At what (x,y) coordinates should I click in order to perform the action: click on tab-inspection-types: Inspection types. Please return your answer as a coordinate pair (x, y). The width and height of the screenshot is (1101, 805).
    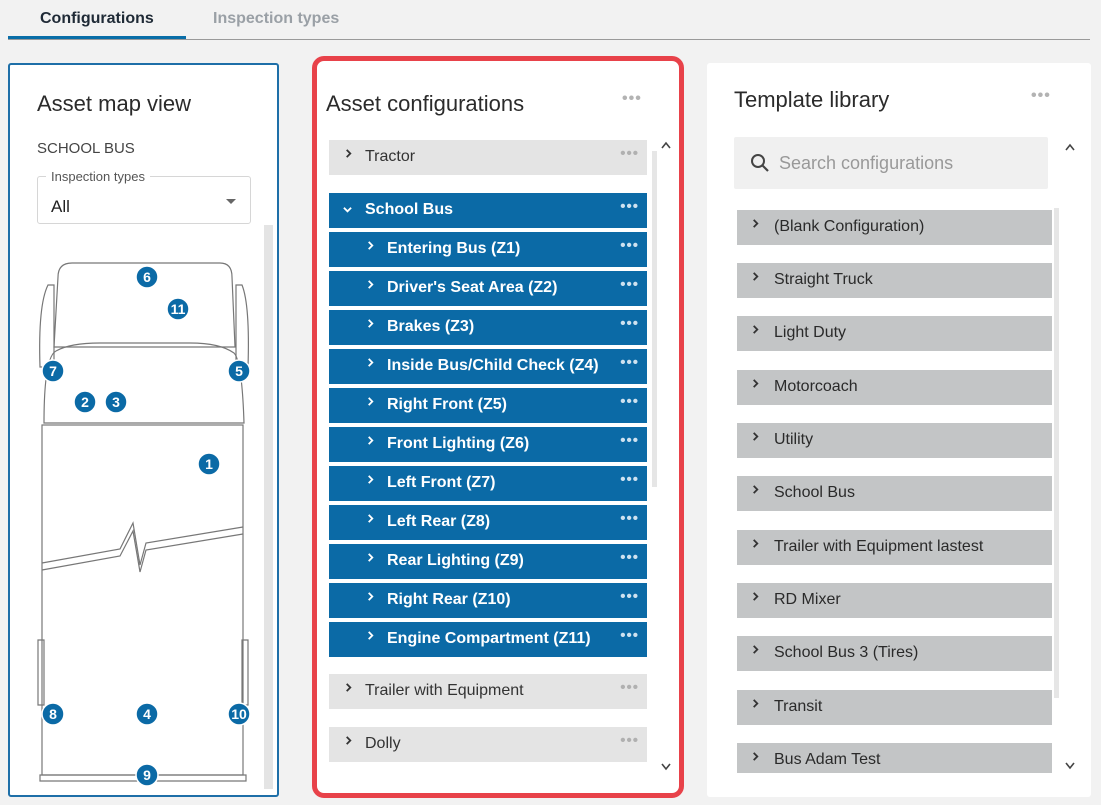
    Looking at the image, I should click on (276, 19).